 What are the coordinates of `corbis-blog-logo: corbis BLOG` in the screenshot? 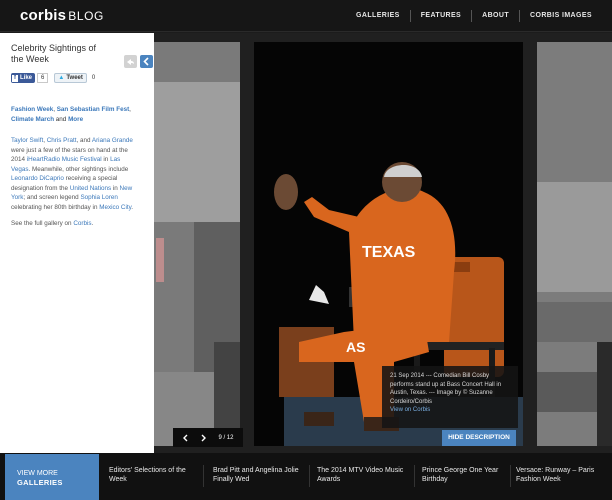 It's located at (62, 15).